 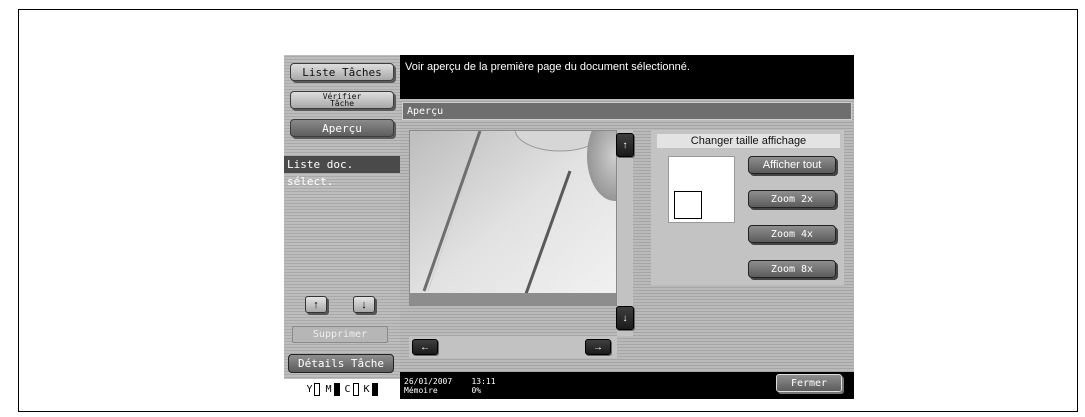 What do you see at coordinates (342, 103) in the screenshot?
I see `verifier-tache-label-2: Tâche` at bounding box center [342, 103].